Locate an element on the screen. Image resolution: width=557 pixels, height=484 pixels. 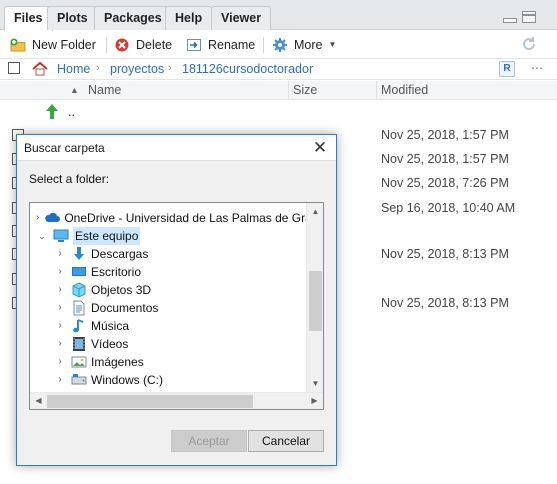
drive-icon is located at coordinates (79, 380).